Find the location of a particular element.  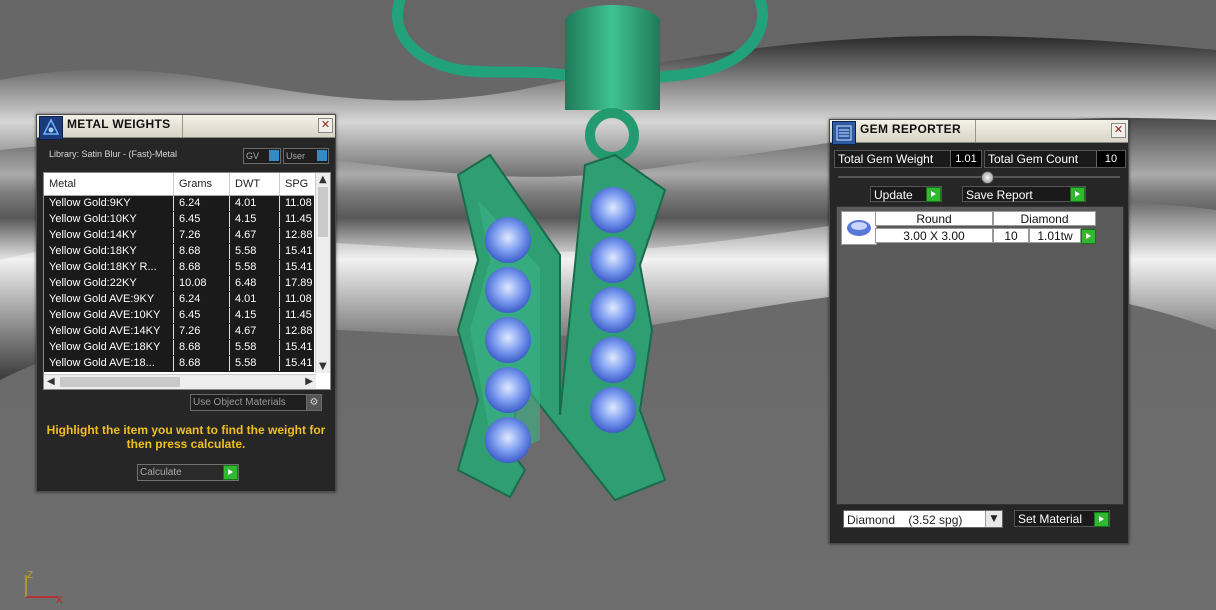

table-cell-metal: Yellow Gold AVE:14KY is located at coordinates (109, 331).